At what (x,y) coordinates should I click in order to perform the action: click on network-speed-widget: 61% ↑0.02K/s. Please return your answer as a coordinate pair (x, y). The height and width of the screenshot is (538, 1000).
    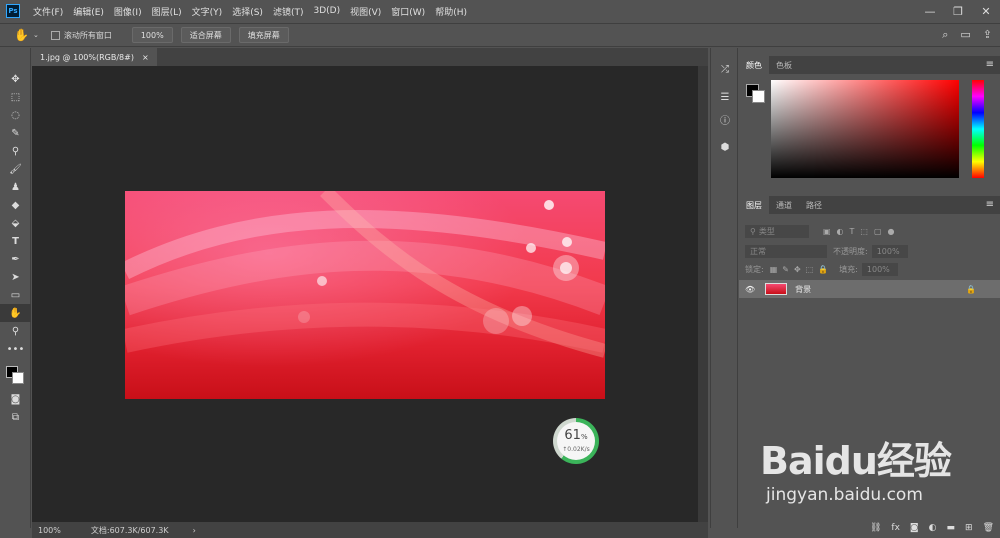
    Looking at the image, I should click on (576, 441).